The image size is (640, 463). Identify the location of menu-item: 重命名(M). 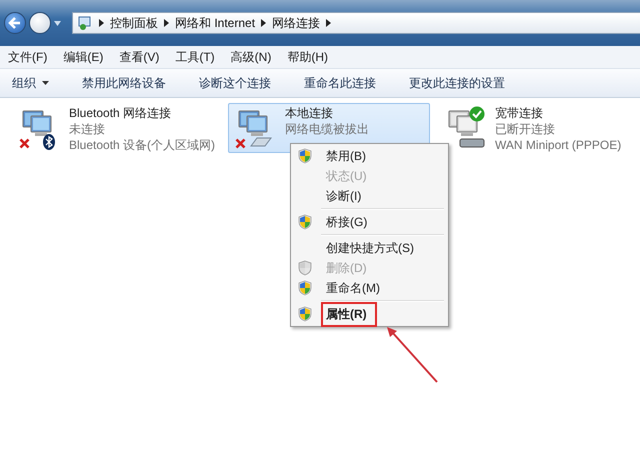
(353, 288).